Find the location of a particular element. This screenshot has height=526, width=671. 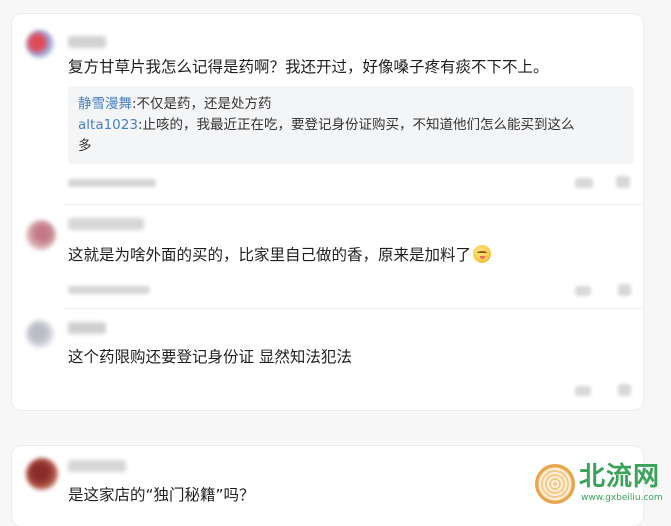

reply-text: :止咳的，我最近正在吃，要登记身份证购买，不知道他们怎么能买到这么 is located at coordinates (356, 125).